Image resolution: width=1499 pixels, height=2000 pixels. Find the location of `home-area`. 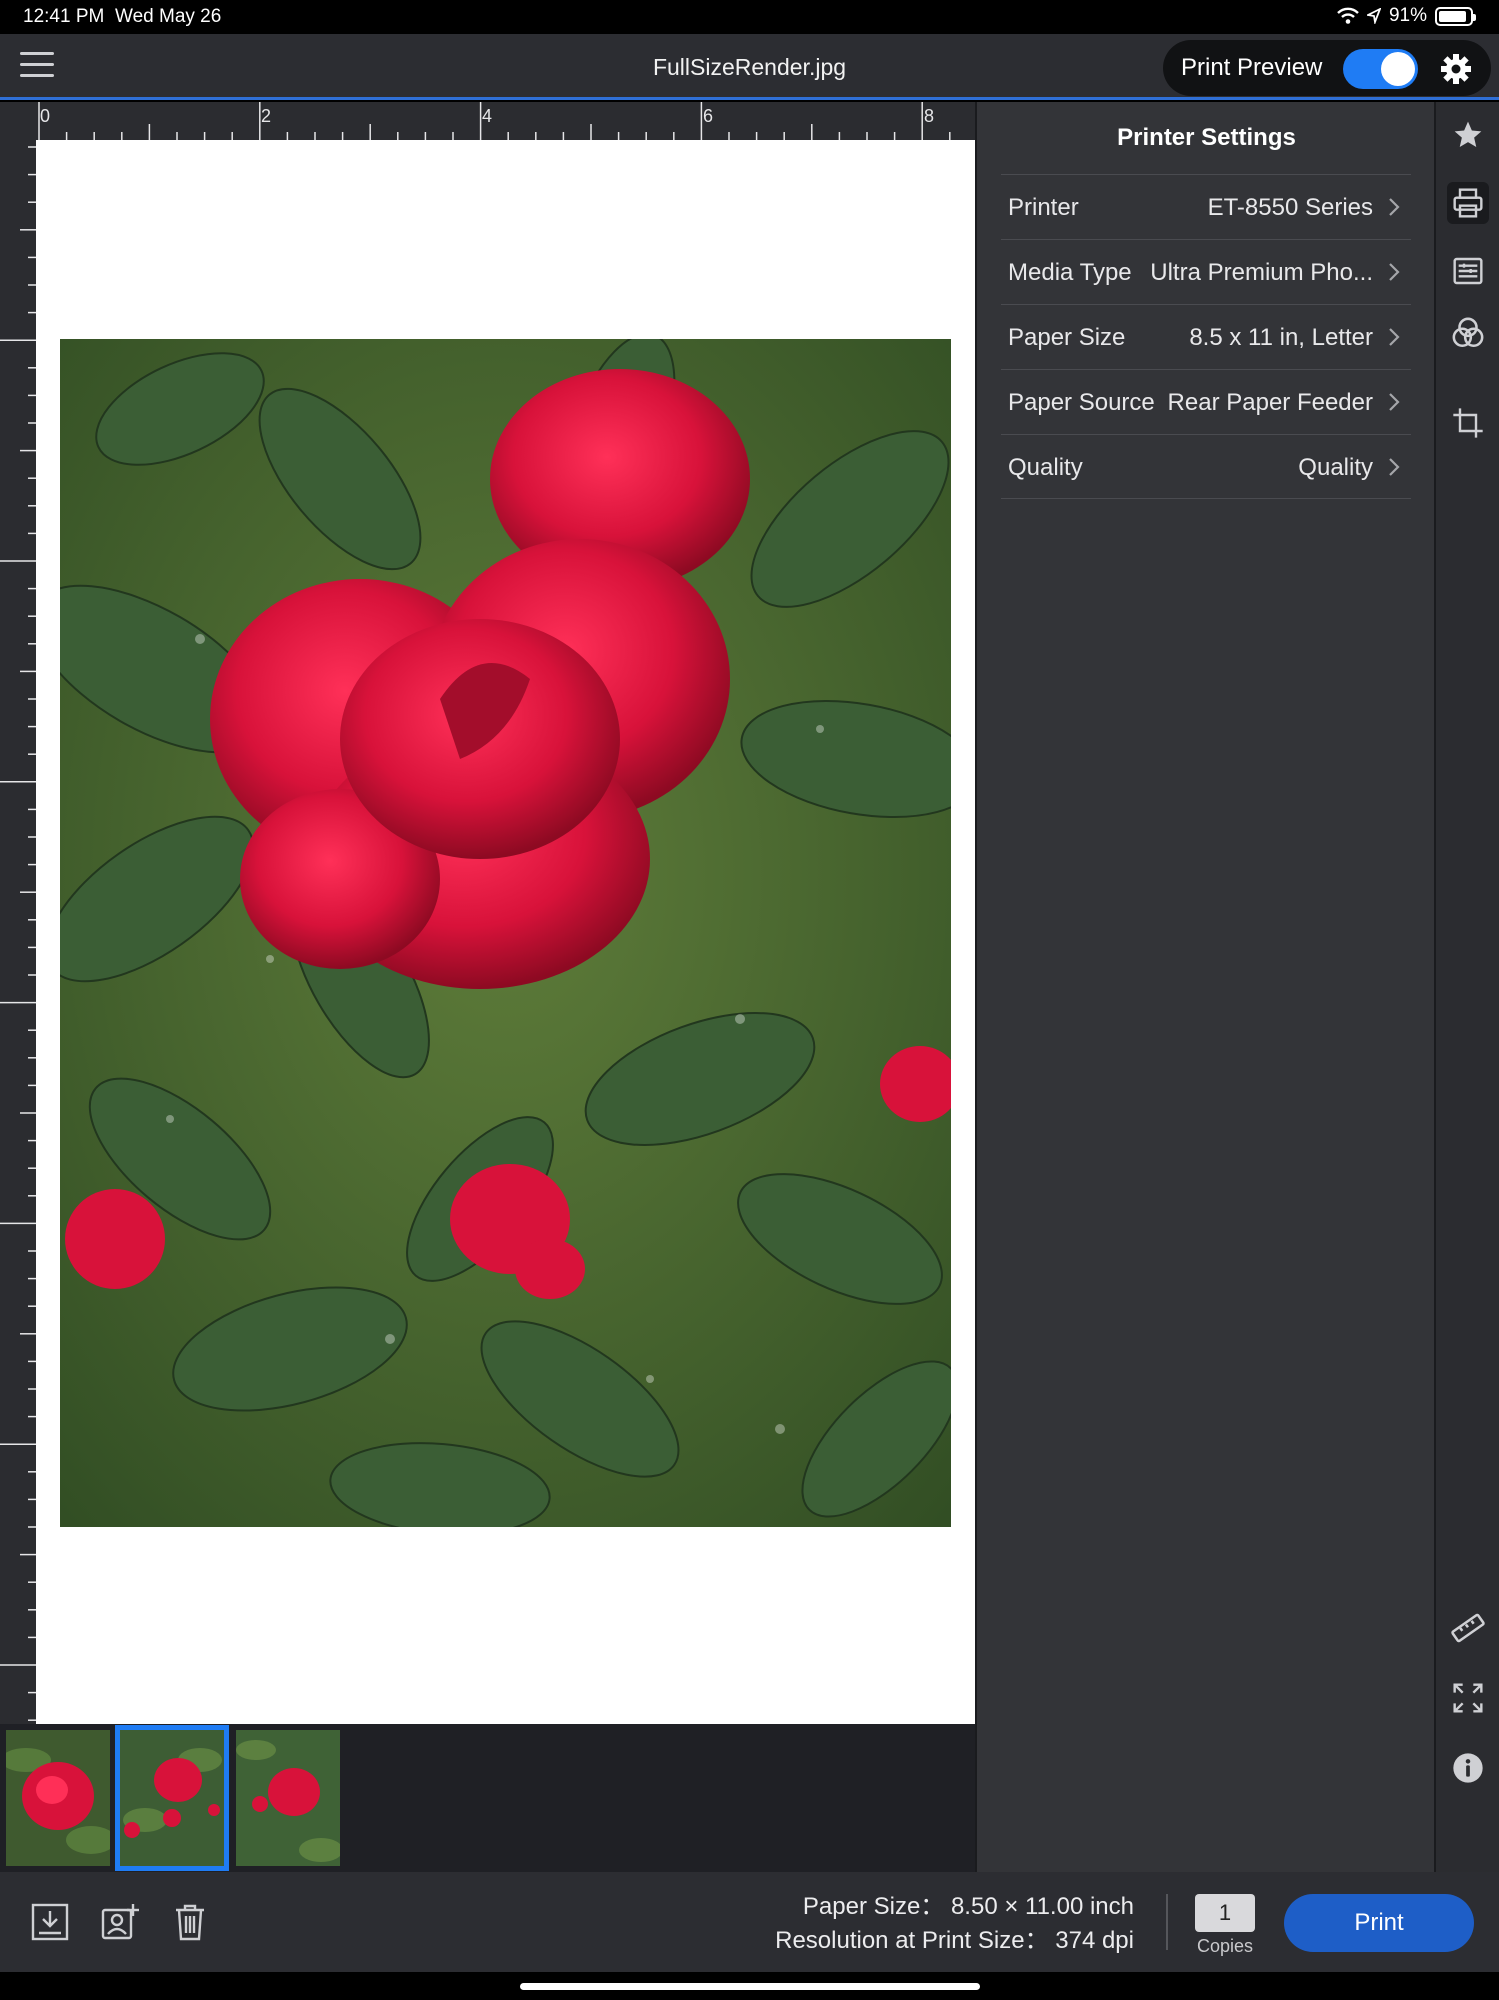

home-area is located at coordinates (749, 1986).